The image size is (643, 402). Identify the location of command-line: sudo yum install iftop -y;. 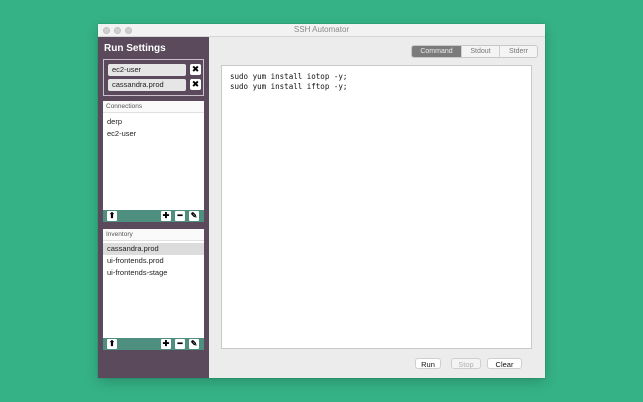
(289, 86).